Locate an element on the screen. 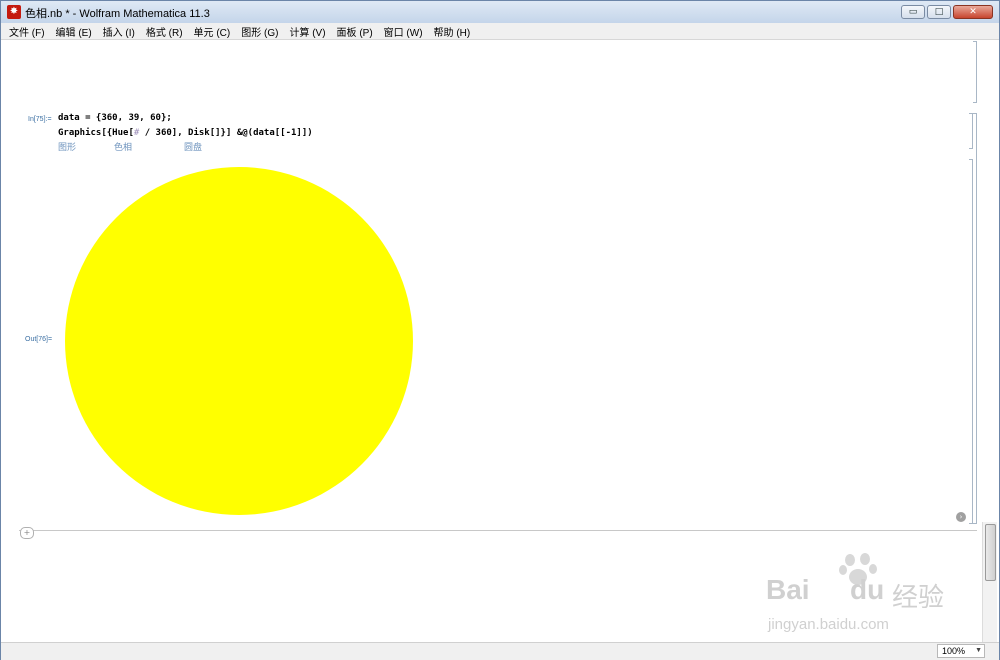 The image size is (1000, 660). window-controls: ▭ □ ✕ is located at coordinates (946, 12).